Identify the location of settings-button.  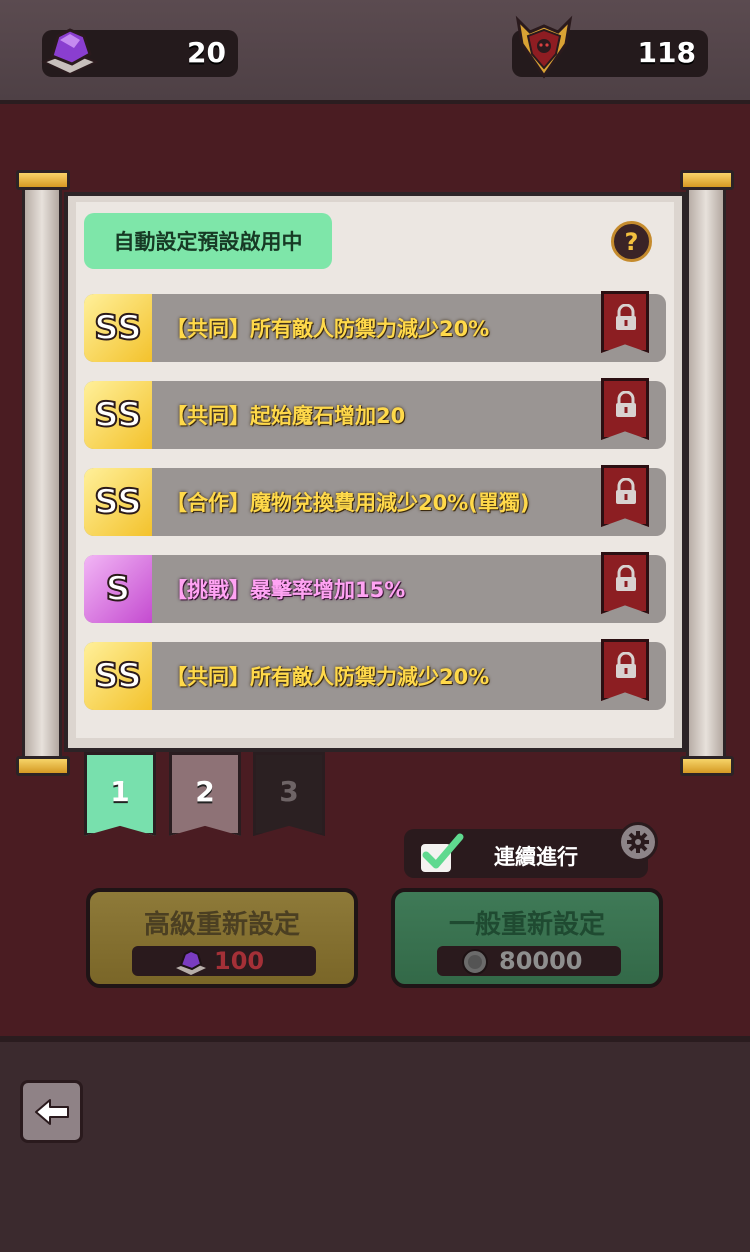
(638, 842).